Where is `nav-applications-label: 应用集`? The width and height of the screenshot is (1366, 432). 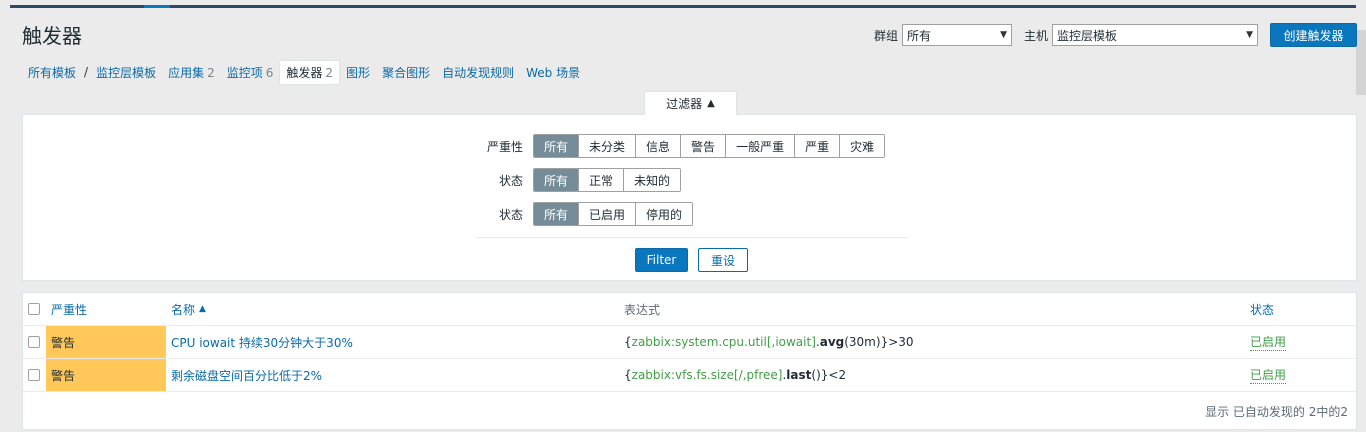
nav-applications-label: 应用集 is located at coordinates (186, 72).